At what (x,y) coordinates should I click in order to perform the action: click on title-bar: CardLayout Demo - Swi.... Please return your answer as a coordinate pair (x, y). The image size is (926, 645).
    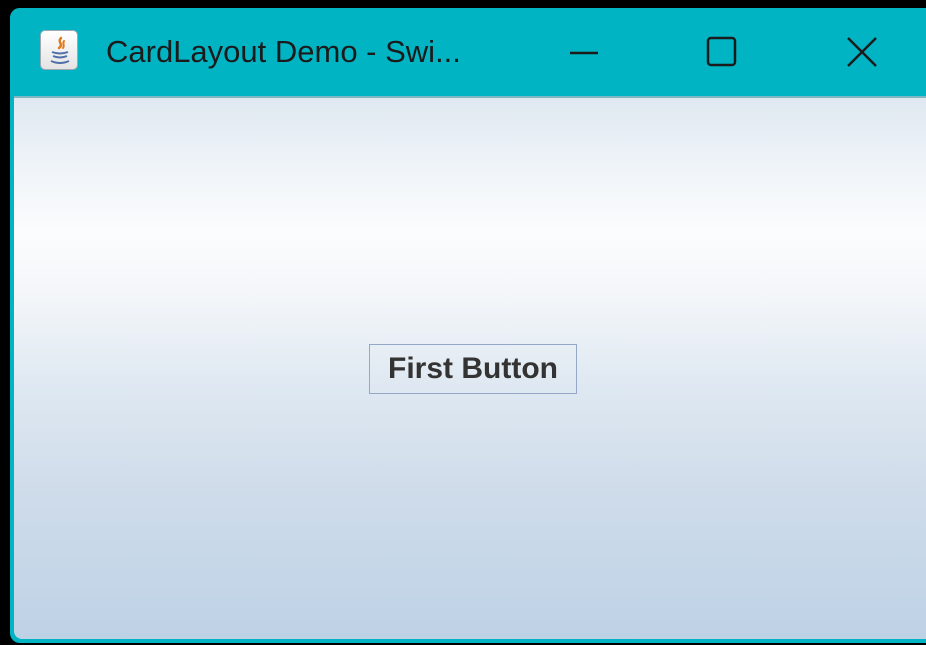
    Looking at the image, I should click on (468, 52).